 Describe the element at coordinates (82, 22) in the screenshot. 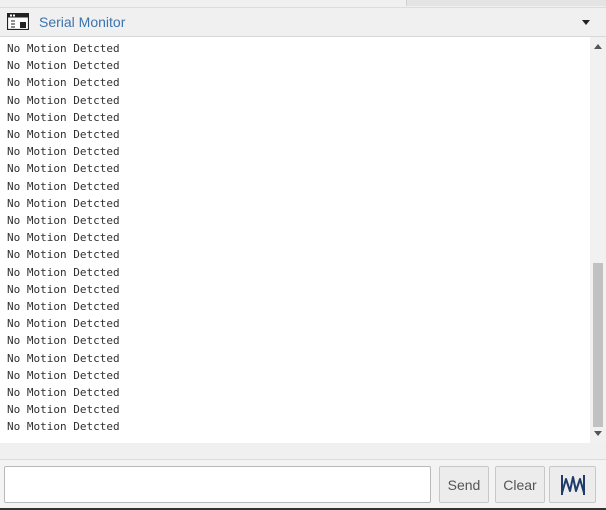

I see `panel-title: Serial Monitor` at that location.